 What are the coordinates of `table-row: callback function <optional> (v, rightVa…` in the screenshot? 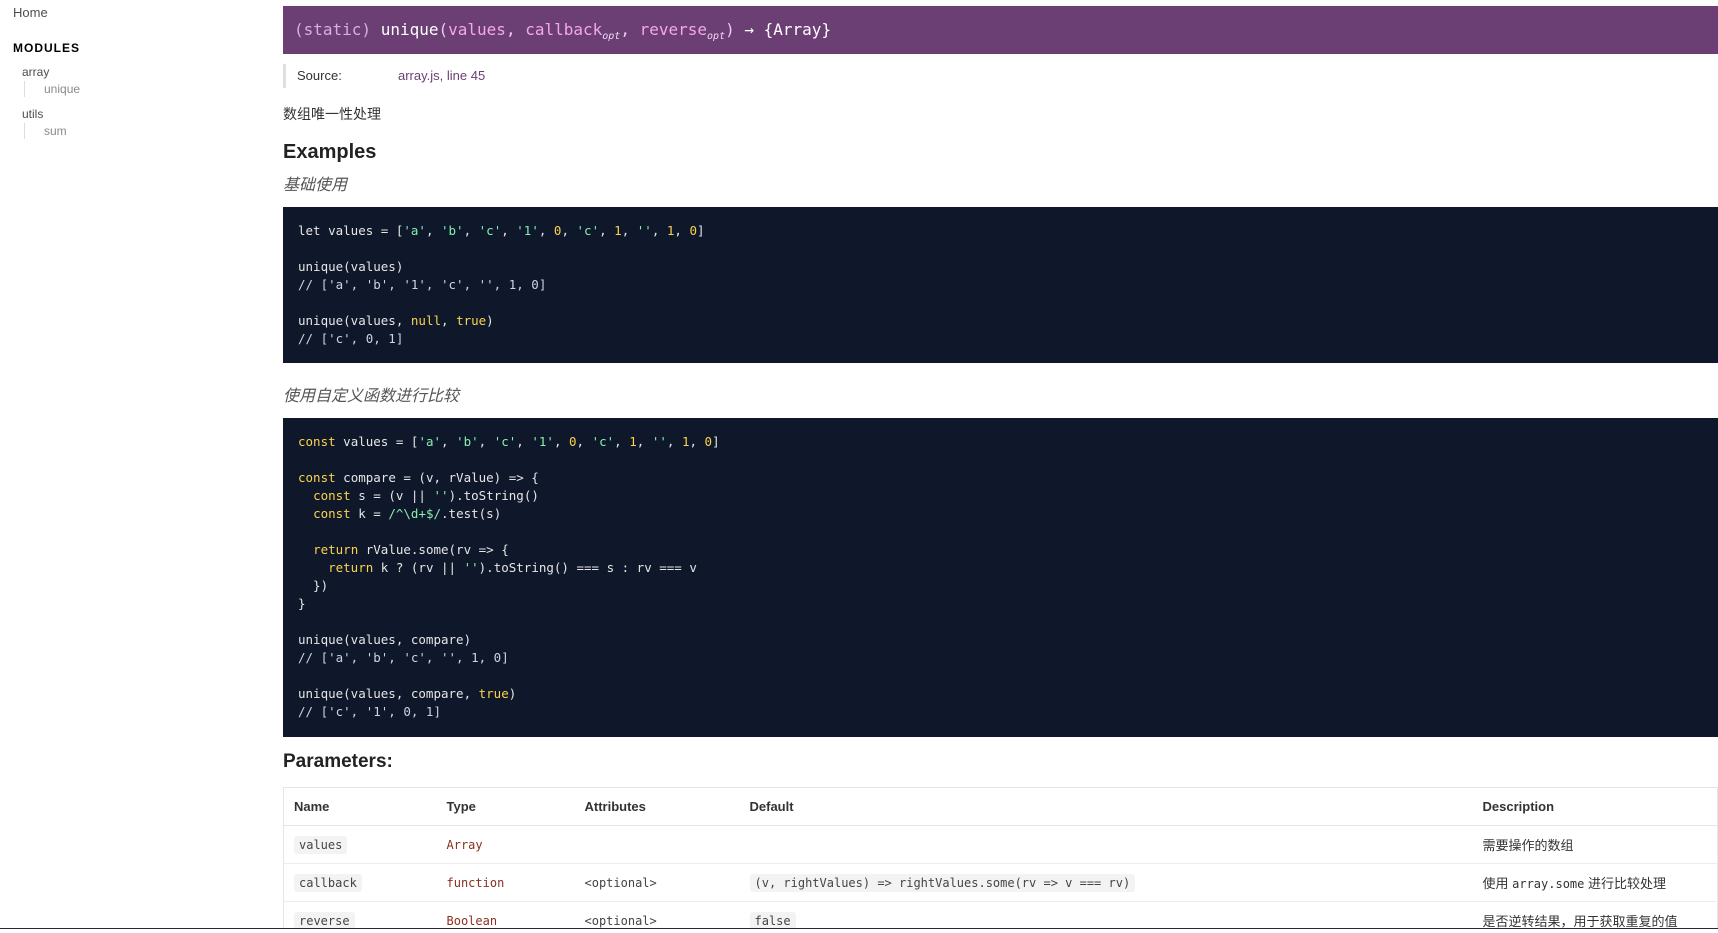 It's located at (1000, 882).